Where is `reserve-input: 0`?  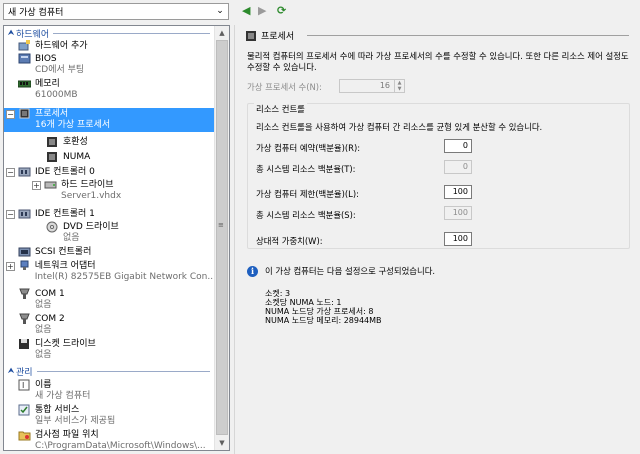 reserve-input: 0 is located at coordinates (458, 146).